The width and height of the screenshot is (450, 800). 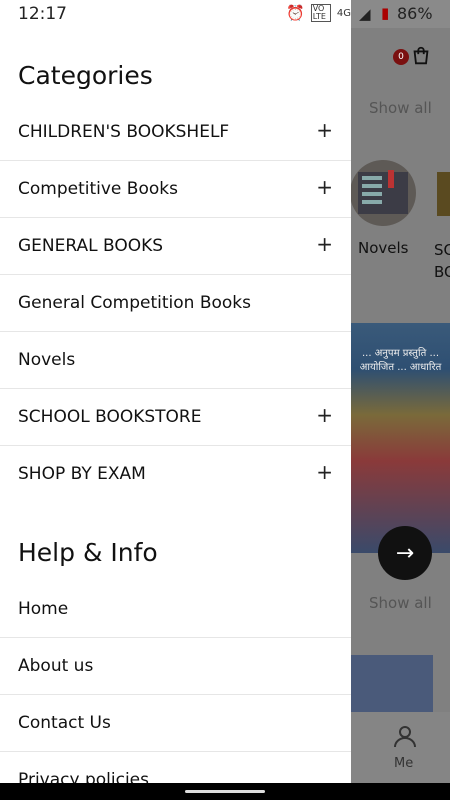 I want to click on novels-category-image, so click(x=383, y=193).